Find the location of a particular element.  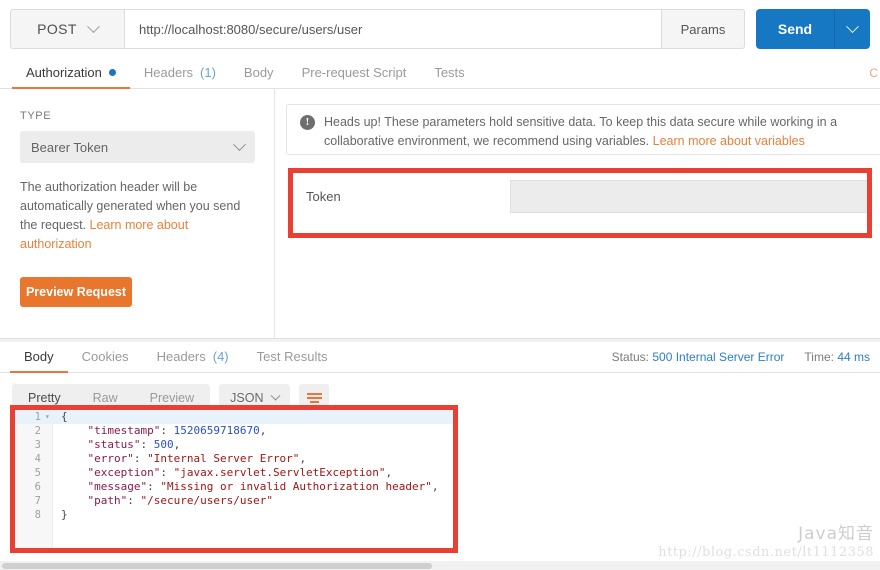

code-line: 4 "error": "Internal Server Error", is located at coordinates (234, 459).